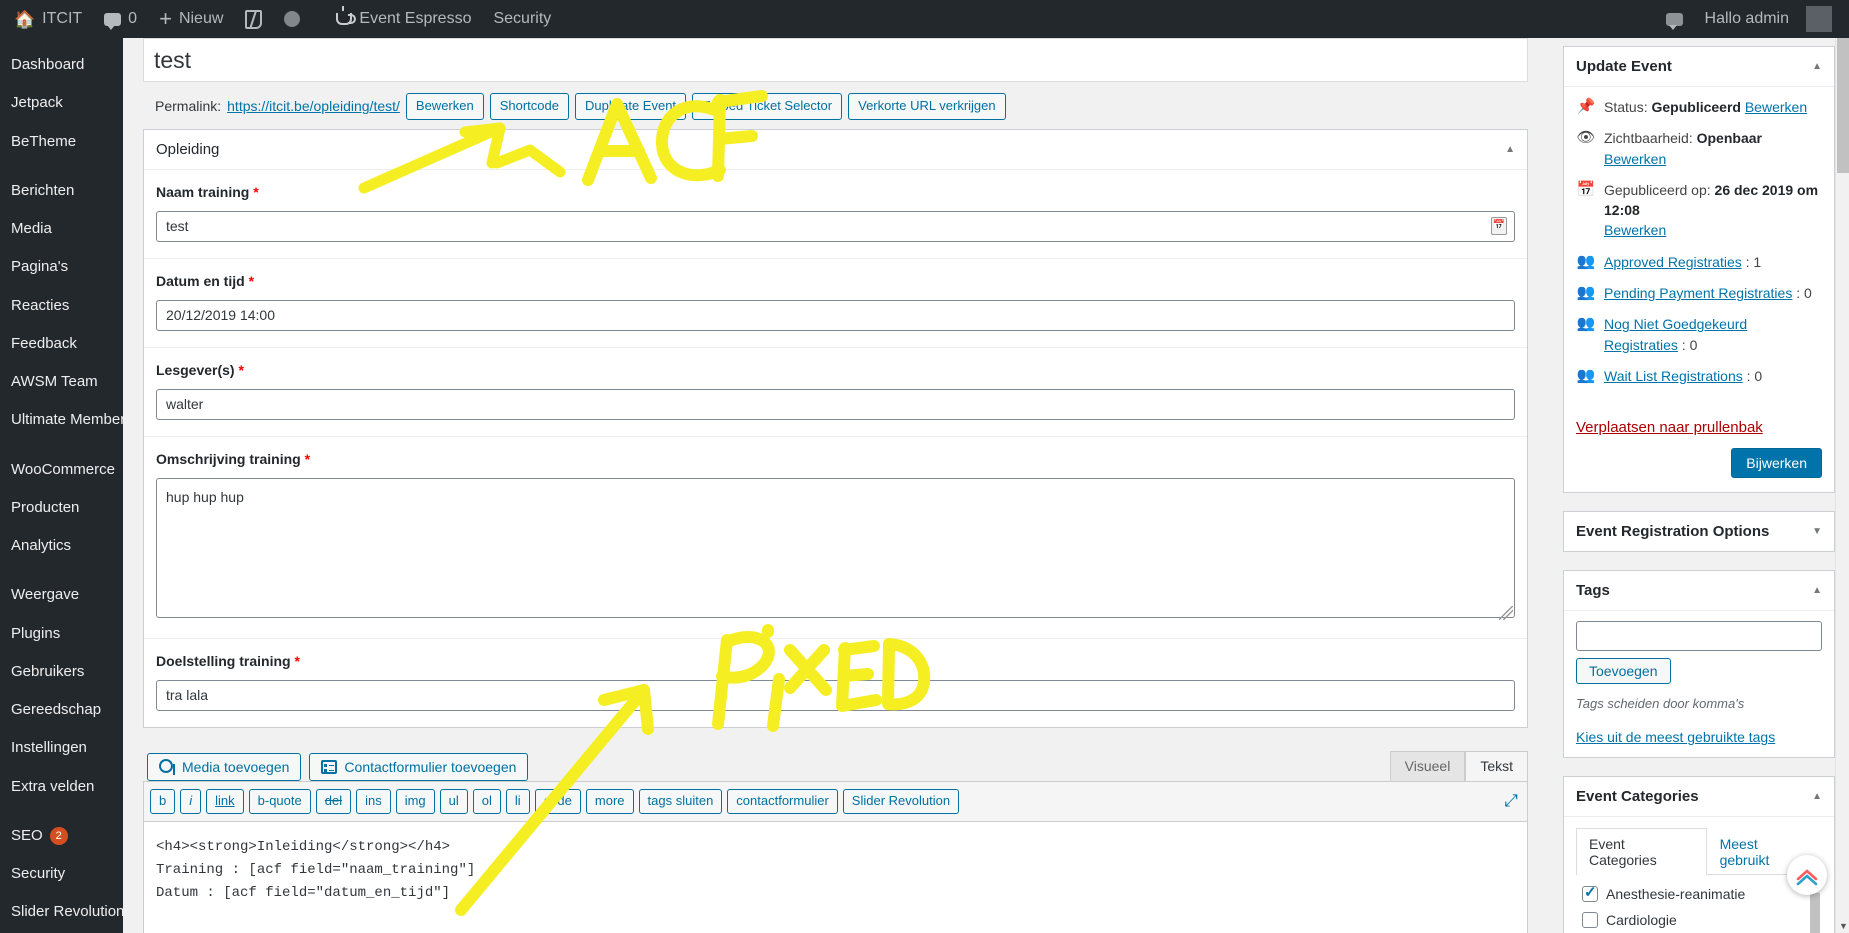  Describe the element at coordinates (61, 344) in the screenshot. I see `sidebar-item-feedback: Feedback` at that location.